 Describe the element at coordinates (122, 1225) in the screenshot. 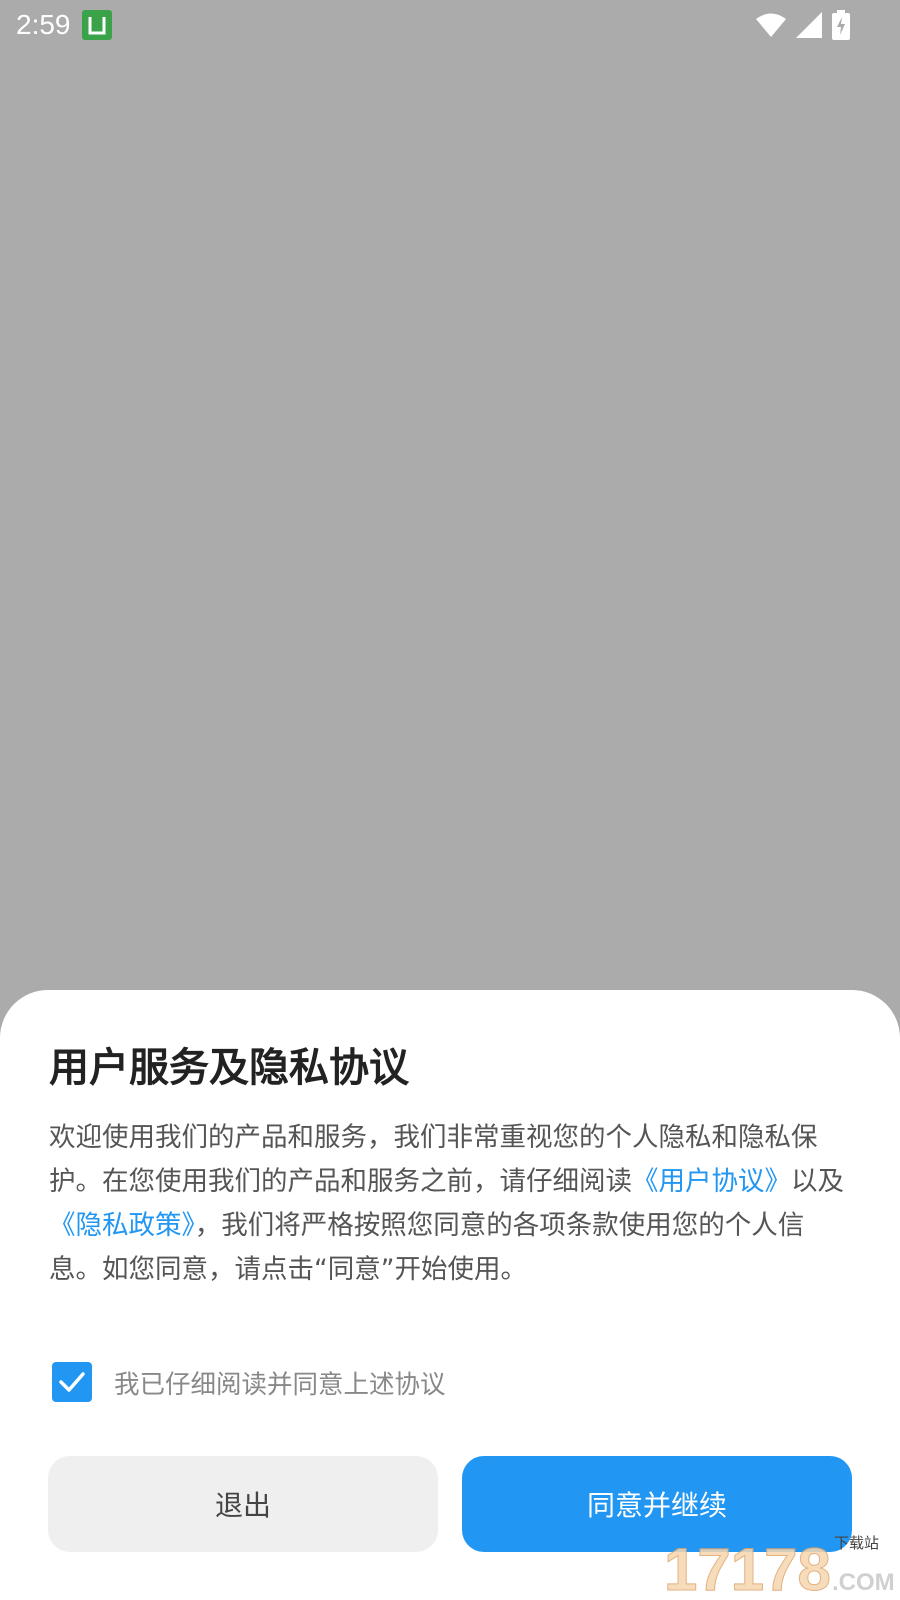

I see `privacy-policy-link: 《隐私政策》` at that location.